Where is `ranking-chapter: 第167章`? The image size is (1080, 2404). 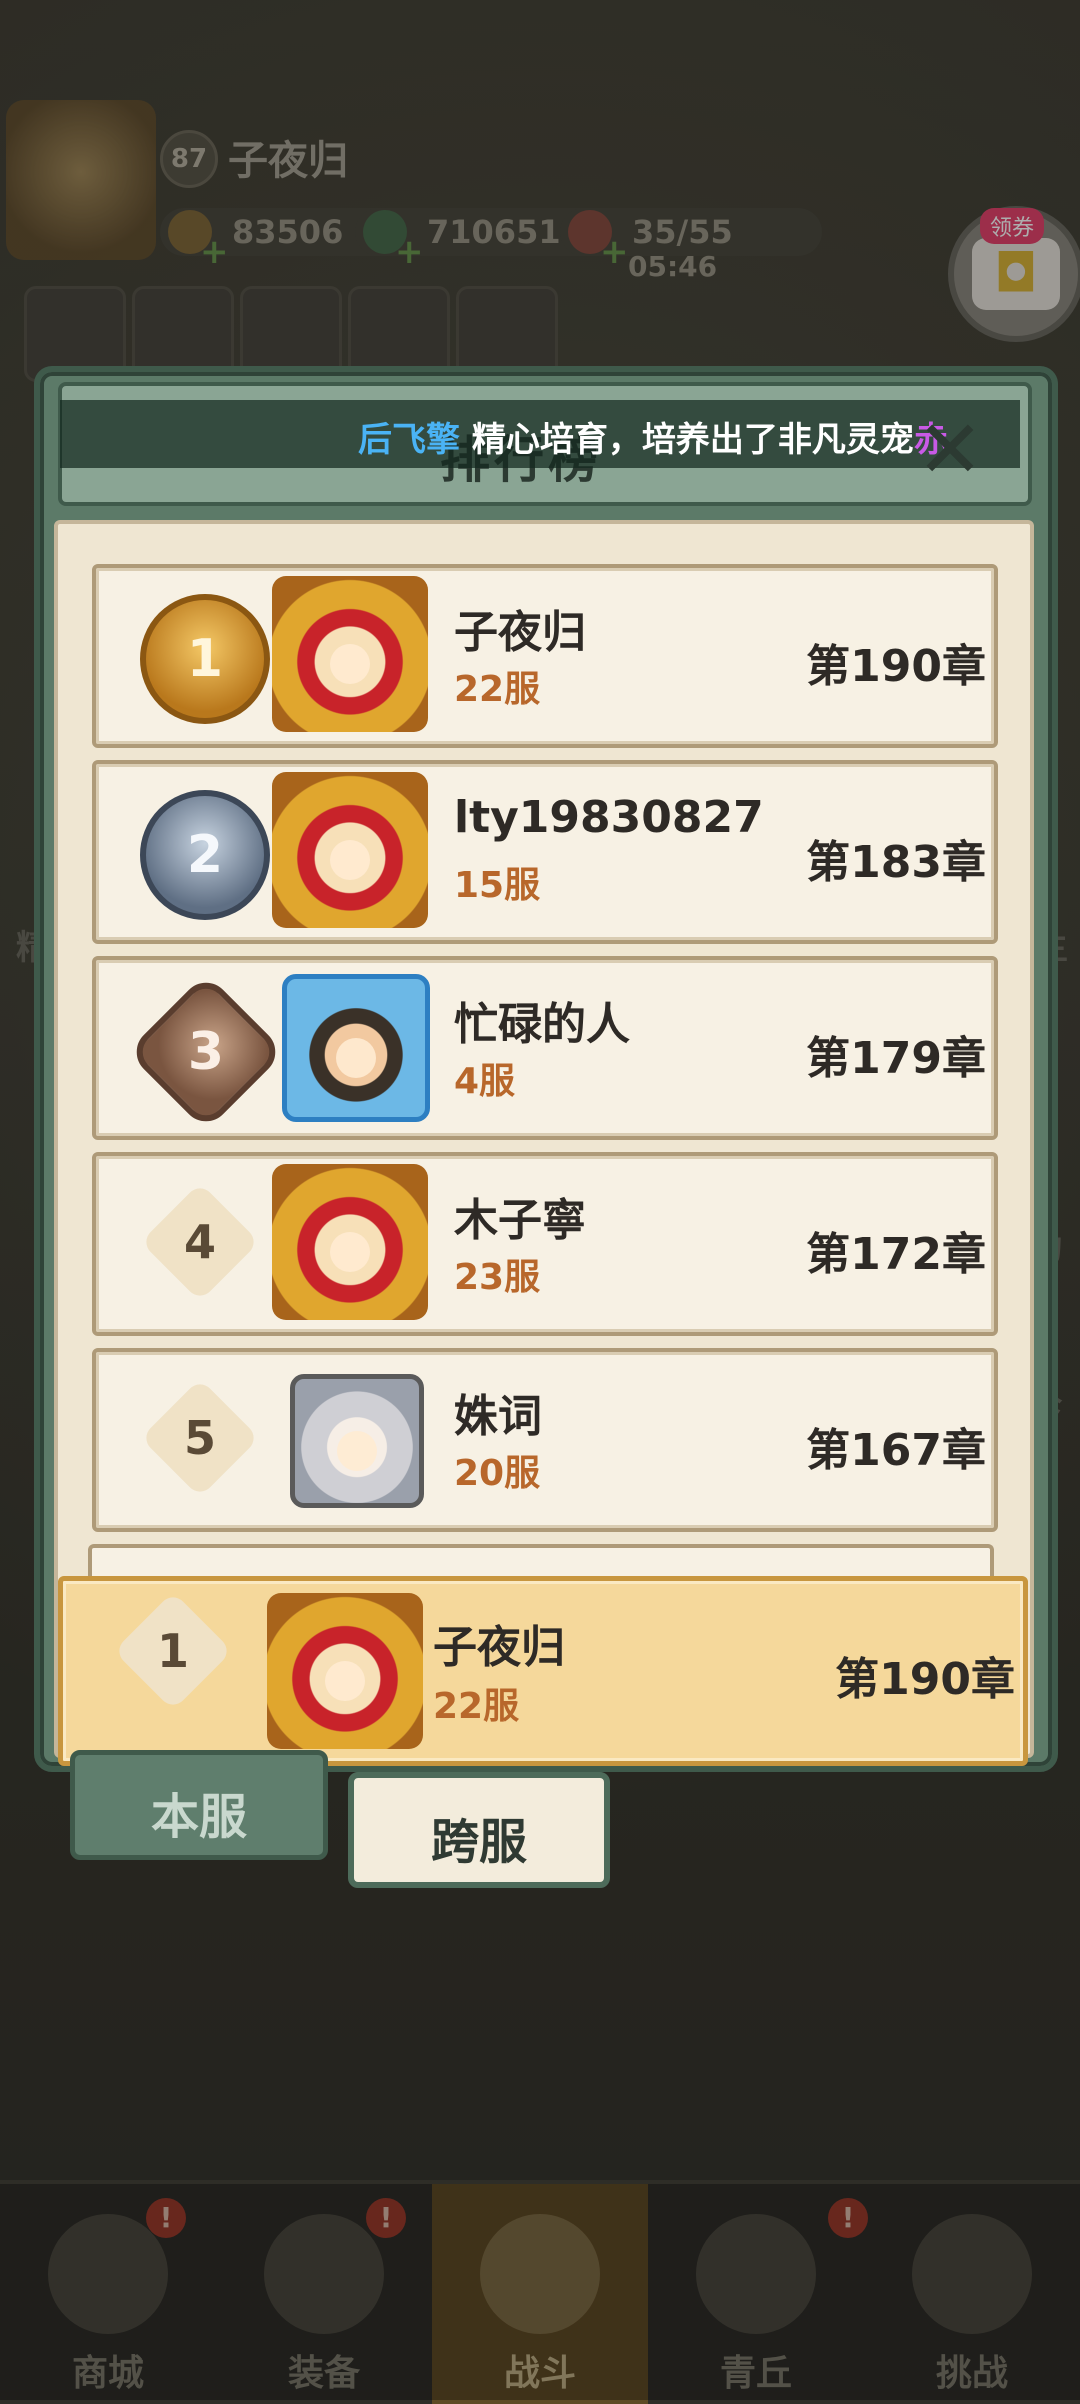 ranking-chapter: 第167章 is located at coordinates (896, 1450).